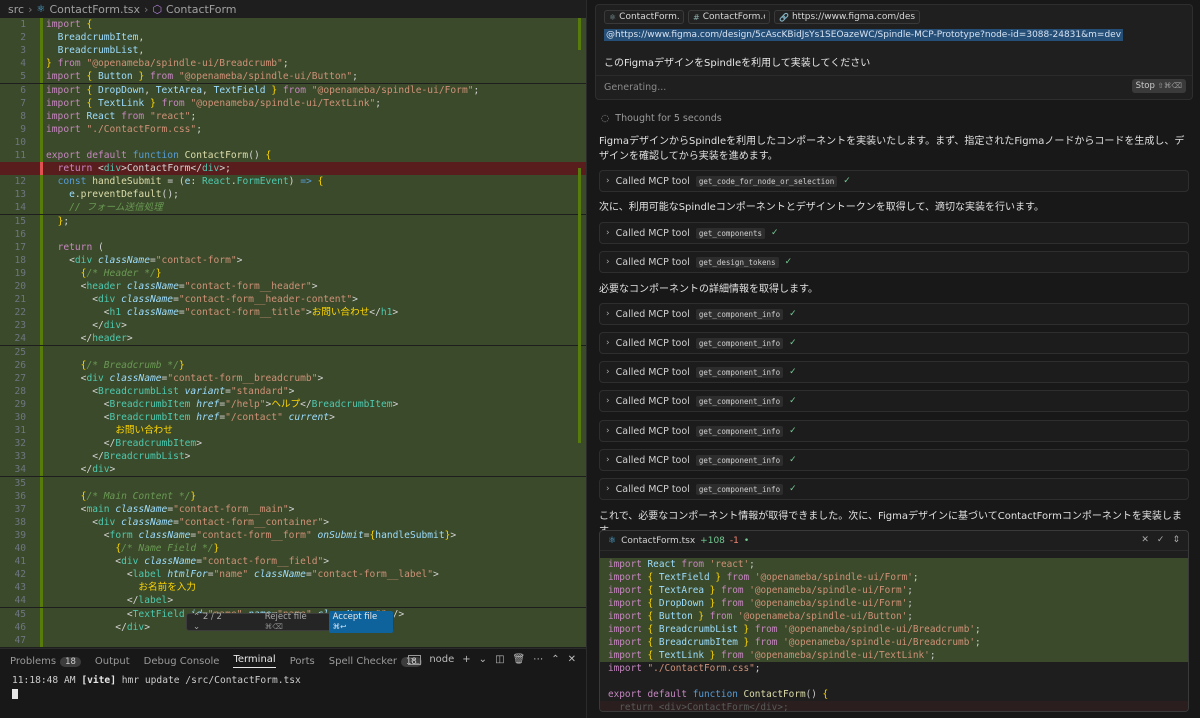 Image resolution: width=1200 pixels, height=718 pixels. Describe the element at coordinates (20, 286) in the screenshot. I see `line-number: 20` at that location.